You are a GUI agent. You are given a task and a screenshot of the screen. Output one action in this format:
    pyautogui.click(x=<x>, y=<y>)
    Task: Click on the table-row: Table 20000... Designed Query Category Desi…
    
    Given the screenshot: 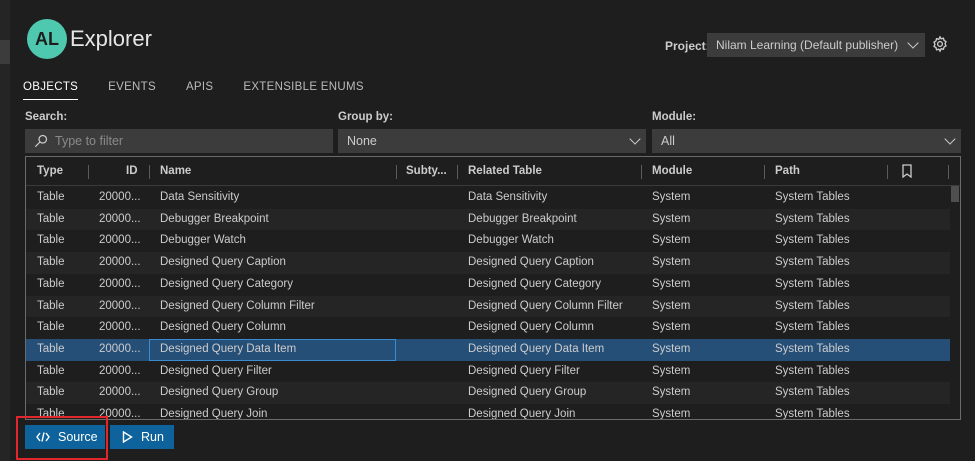 What is the action you would take?
    pyautogui.click(x=488, y=285)
    